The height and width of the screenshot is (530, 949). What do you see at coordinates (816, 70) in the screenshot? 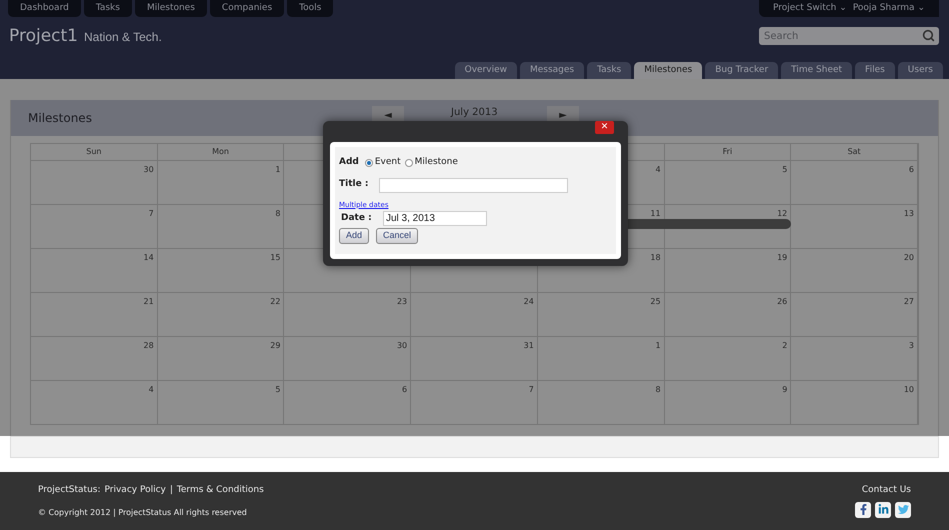
I see `section-tab: Time Sheet` at bounding box center [816, 70].